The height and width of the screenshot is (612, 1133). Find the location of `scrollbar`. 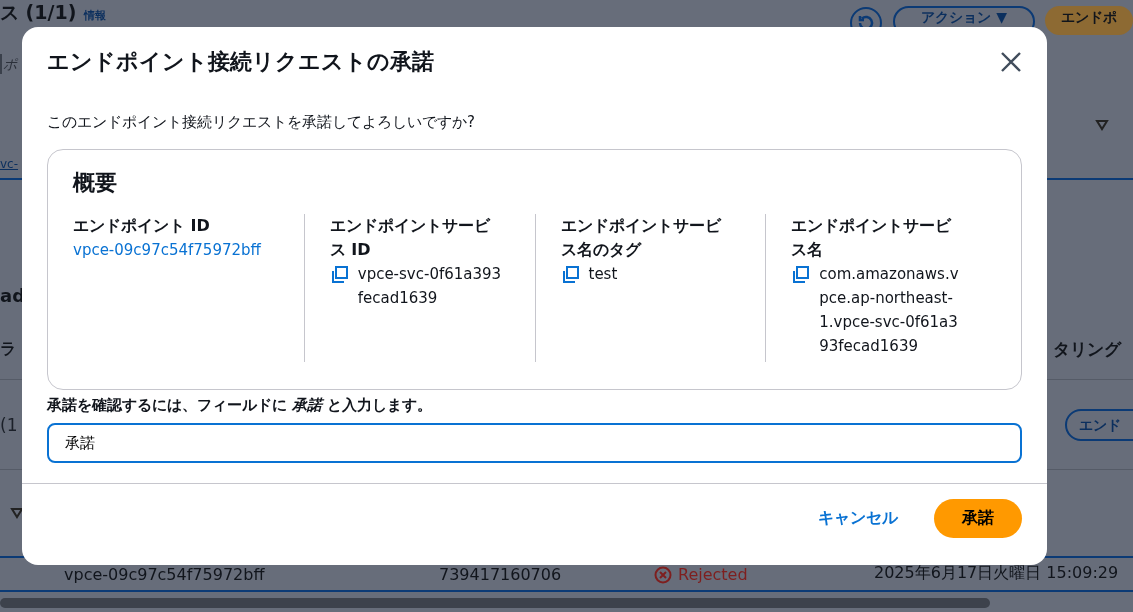

scrollbar is located at coordinates (495, 603).